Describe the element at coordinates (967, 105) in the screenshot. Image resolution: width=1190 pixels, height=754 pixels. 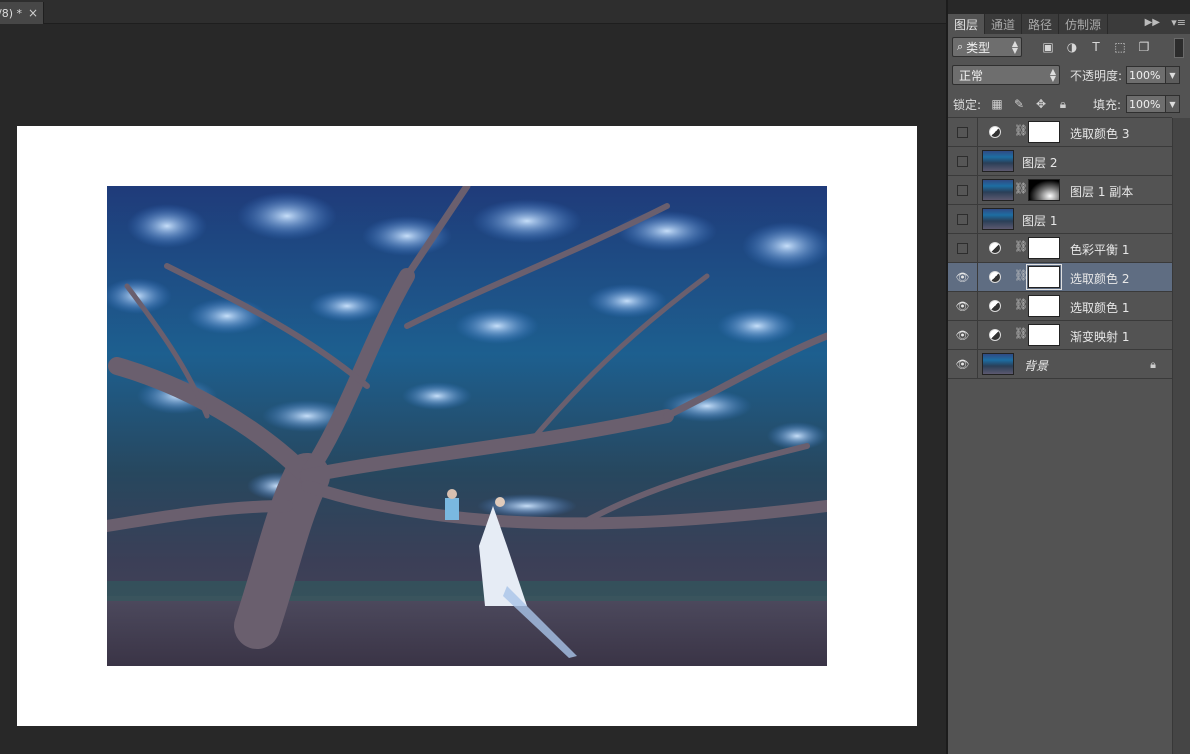
I see `lock-label: 锁定:` at that location.